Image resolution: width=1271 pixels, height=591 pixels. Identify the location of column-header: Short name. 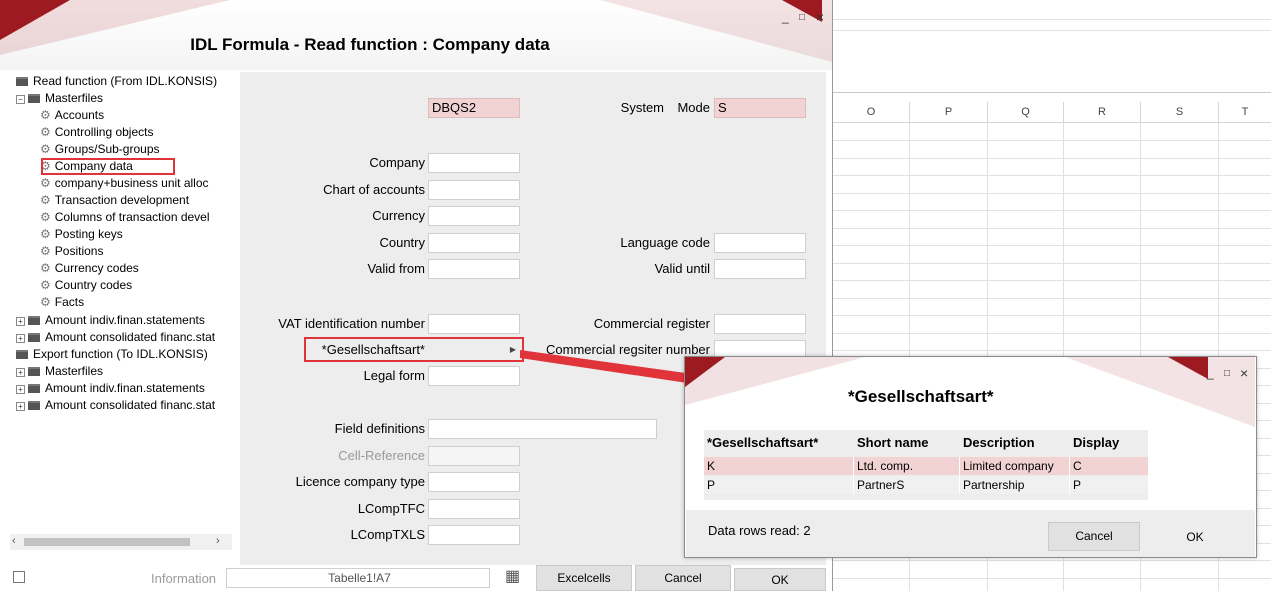
(907, 443).